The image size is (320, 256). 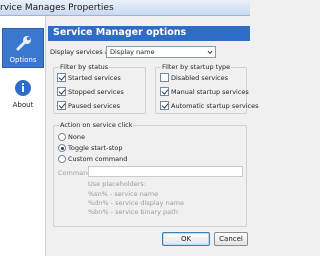 What do you see at coordinates (23, 60) in the screenshot?
I see `nav-label-options: Options` at bounding box center [23, 60].